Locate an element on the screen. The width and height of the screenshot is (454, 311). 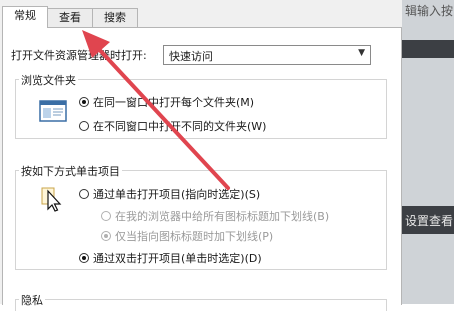
open-in-dropdown: 快速访问 ▼ is located at coordinates (267, 55).